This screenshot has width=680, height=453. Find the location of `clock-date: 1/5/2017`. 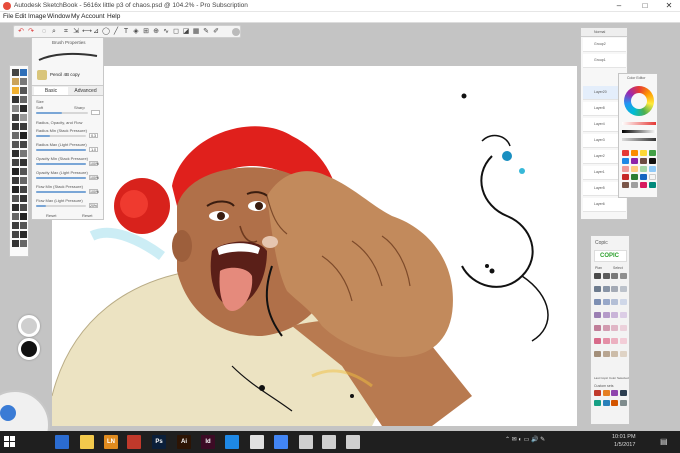

clock-date: 1/5/2017 is located at coordinates (624, 445).